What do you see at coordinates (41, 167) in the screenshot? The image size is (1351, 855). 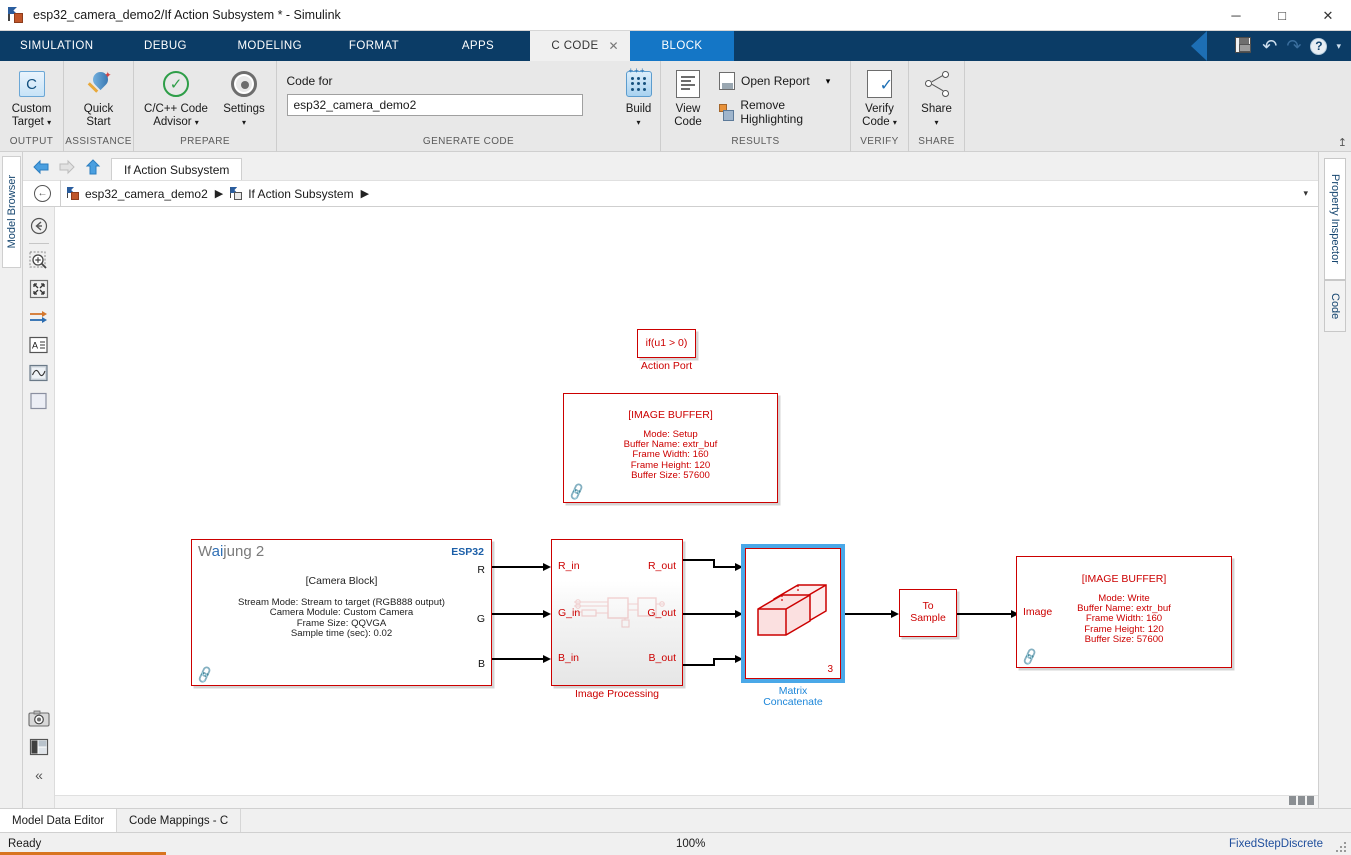 I see `back-arrow-icon` at bounding box center [41, 167].